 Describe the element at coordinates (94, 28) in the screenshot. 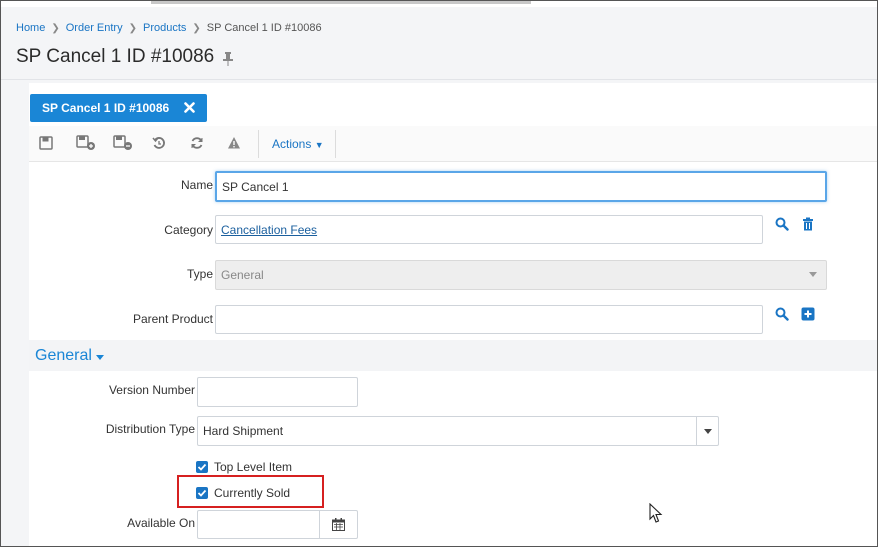

I see `breadcrumb-order-entry: Order Entry` at that location.